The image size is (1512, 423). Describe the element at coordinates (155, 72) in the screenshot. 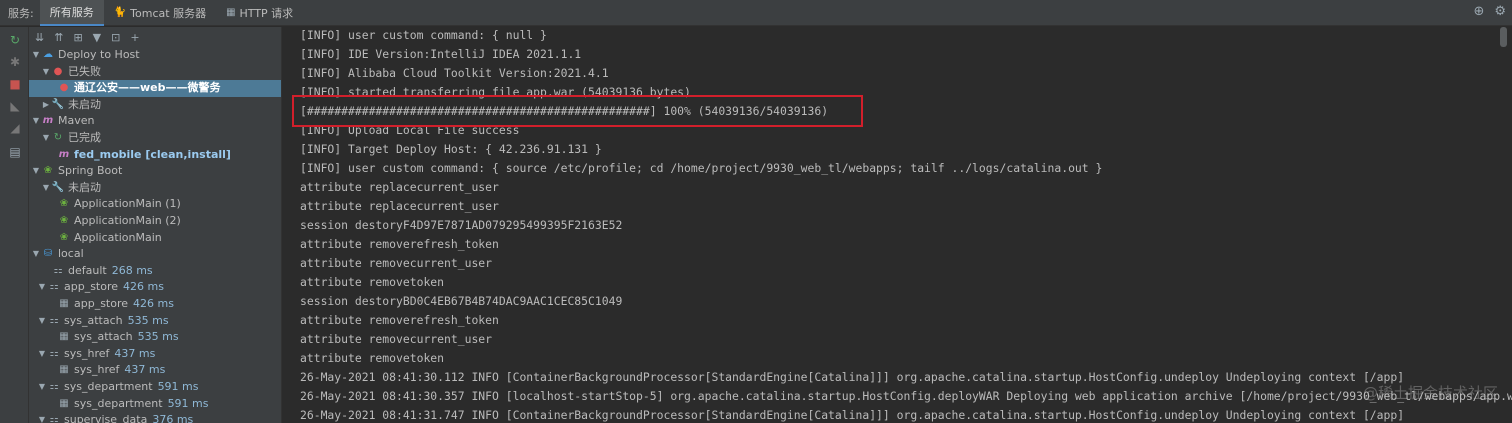

I see `tree-item-failed: ▼ ● 已失败` at that location.